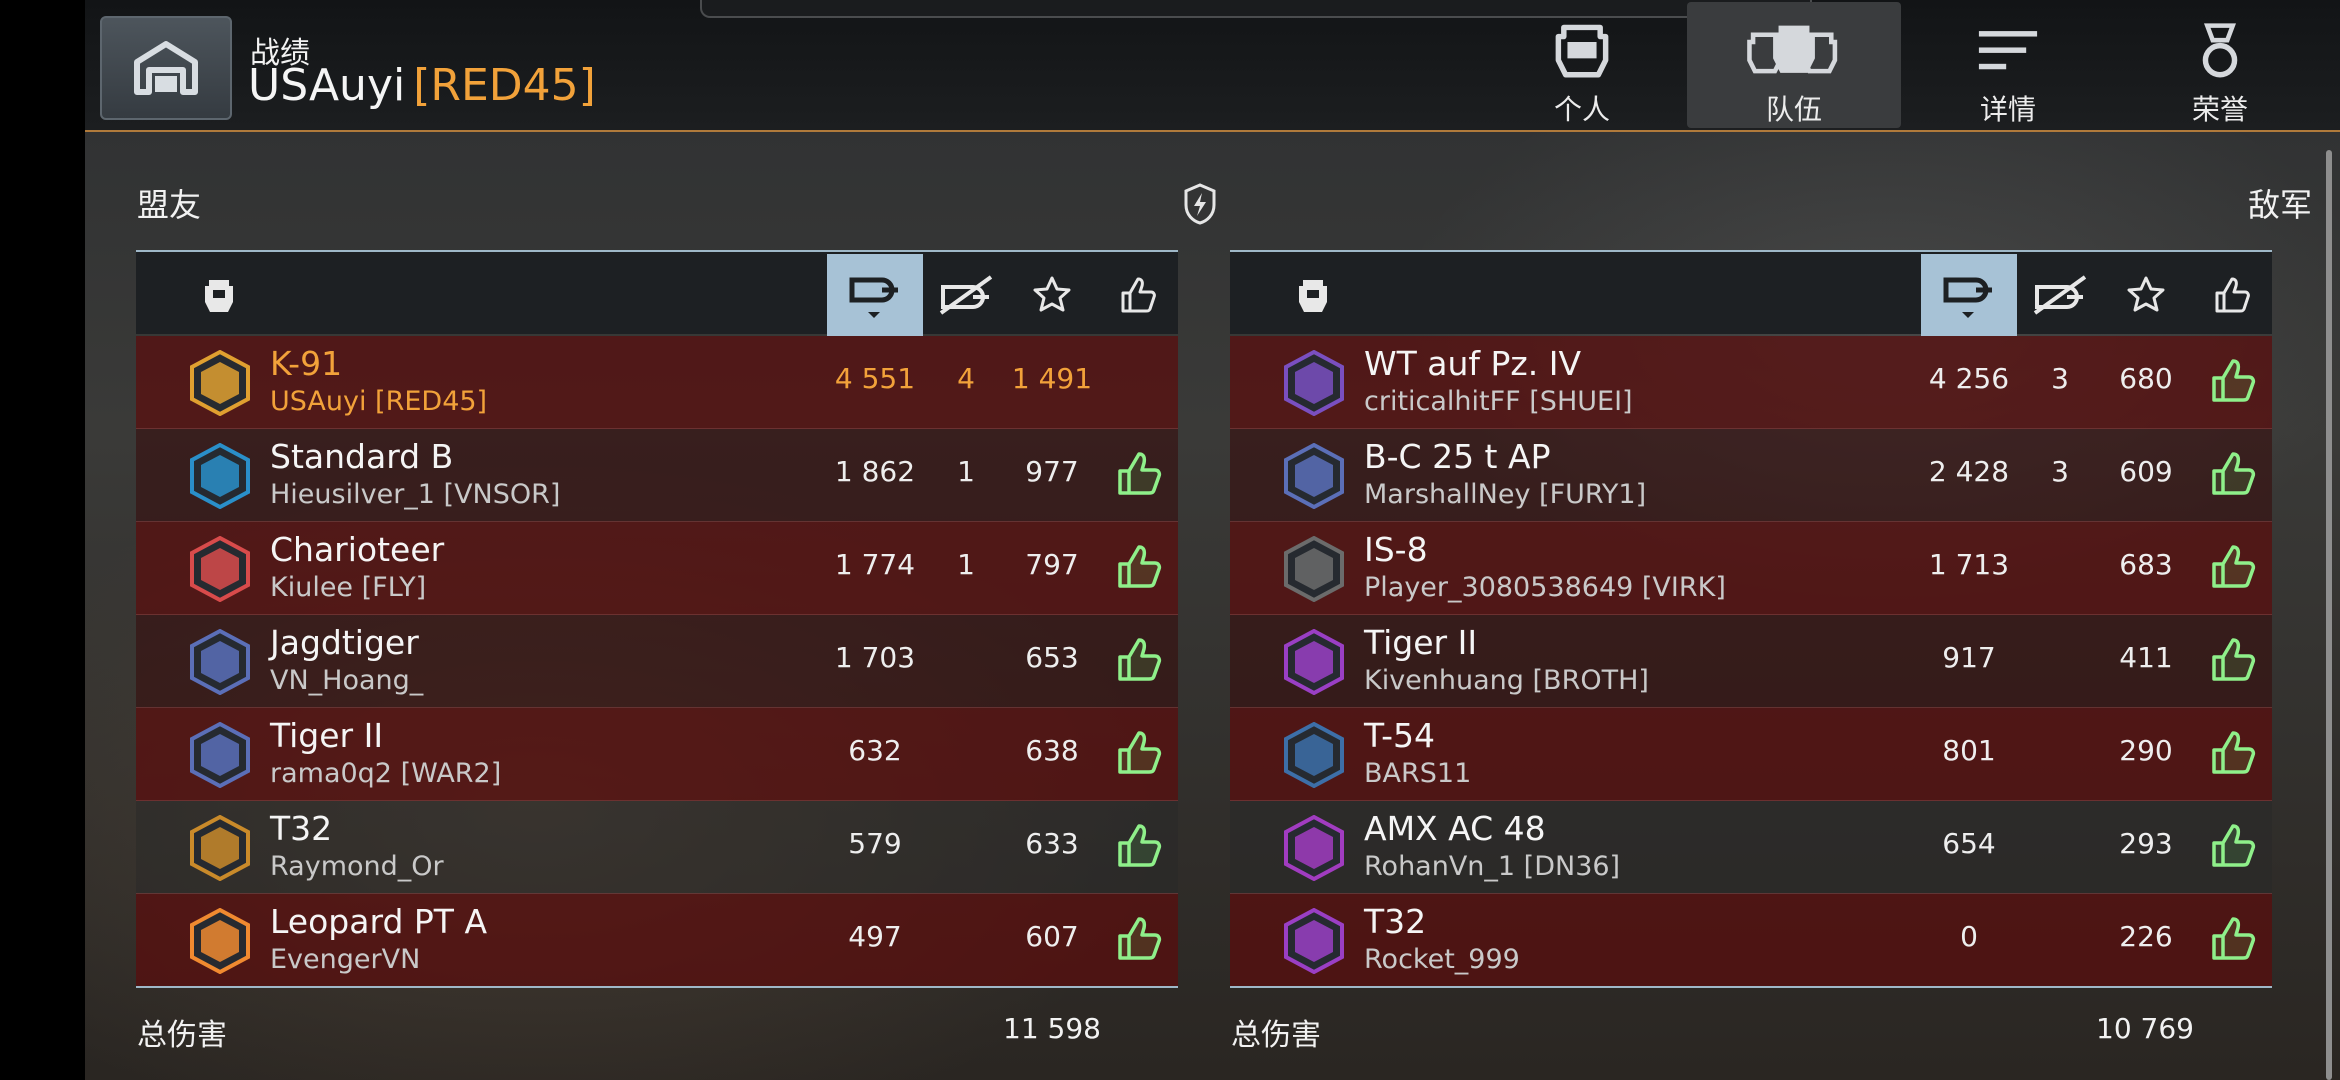 This screenshot has width=2340, height=1080. Describe the element at coordinates (415, 494) in the screenshot. I see `player-name: Hieusilver_1 [VNSOR]` at that location.